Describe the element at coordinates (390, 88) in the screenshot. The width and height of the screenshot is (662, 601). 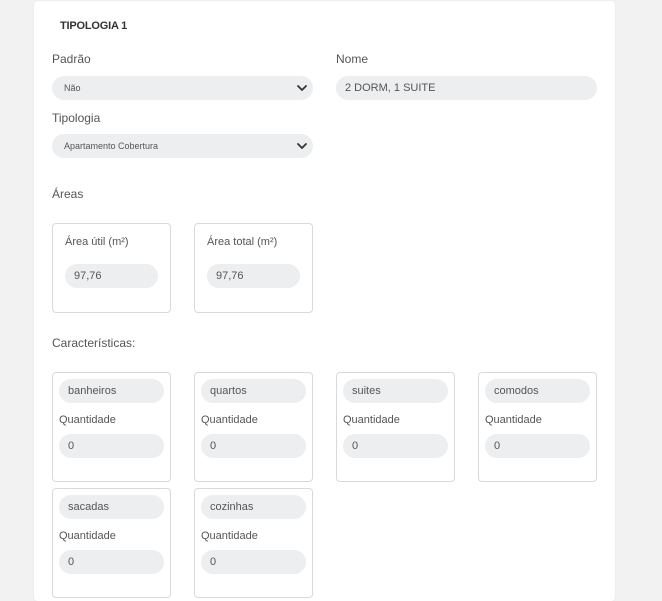
I see `nome-input-value: 2 DORM, 1 SUITE` at that location.